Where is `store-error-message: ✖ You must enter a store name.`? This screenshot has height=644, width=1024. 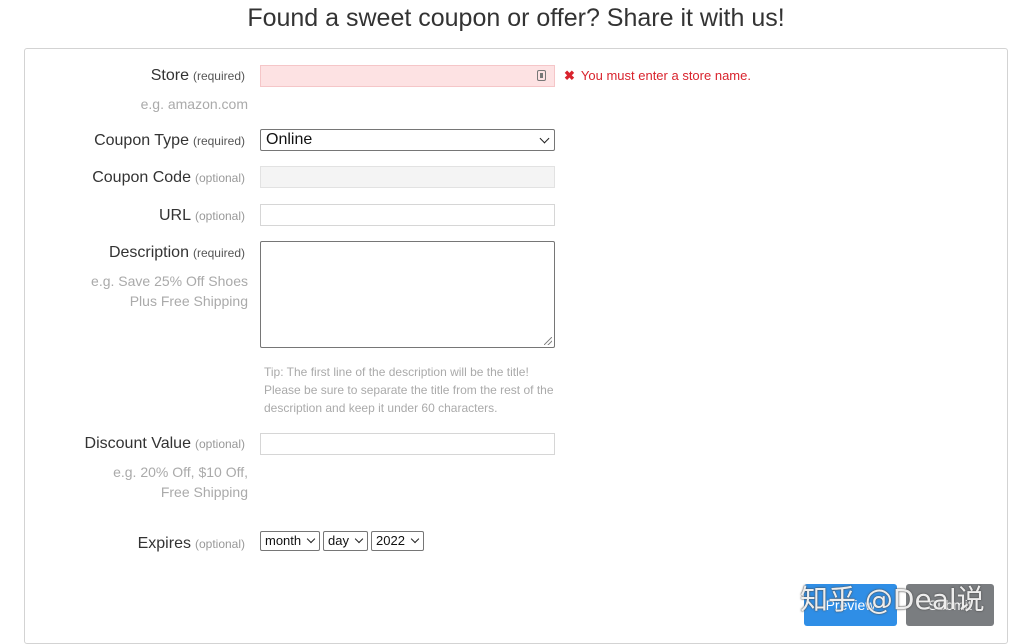
store-error-message: ✖ You must enter a store name. is located at coordinates (657, 75).